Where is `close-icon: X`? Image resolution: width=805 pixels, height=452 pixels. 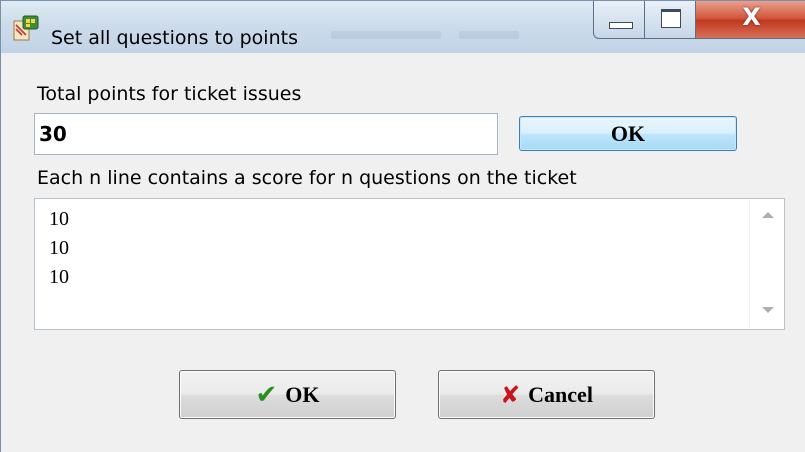
close-icon: X is located at coordinates (751, 17).